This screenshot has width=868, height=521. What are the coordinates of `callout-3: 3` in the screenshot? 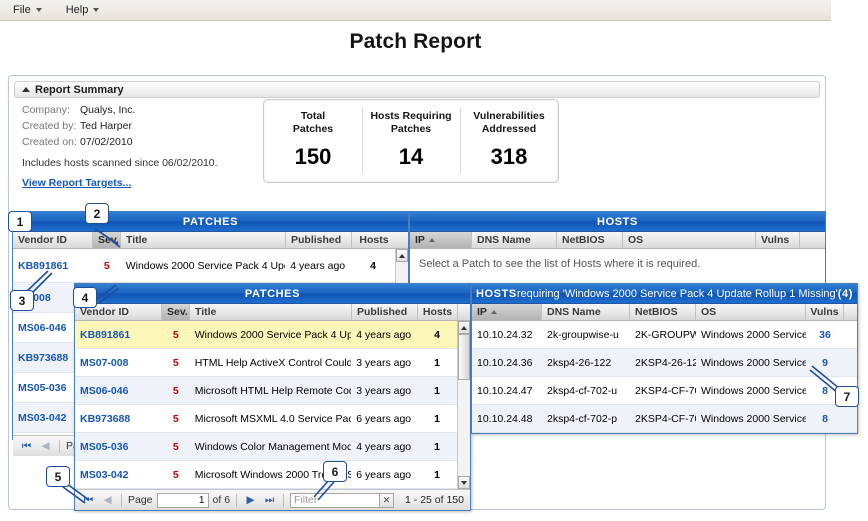 It's located at (22, 300).